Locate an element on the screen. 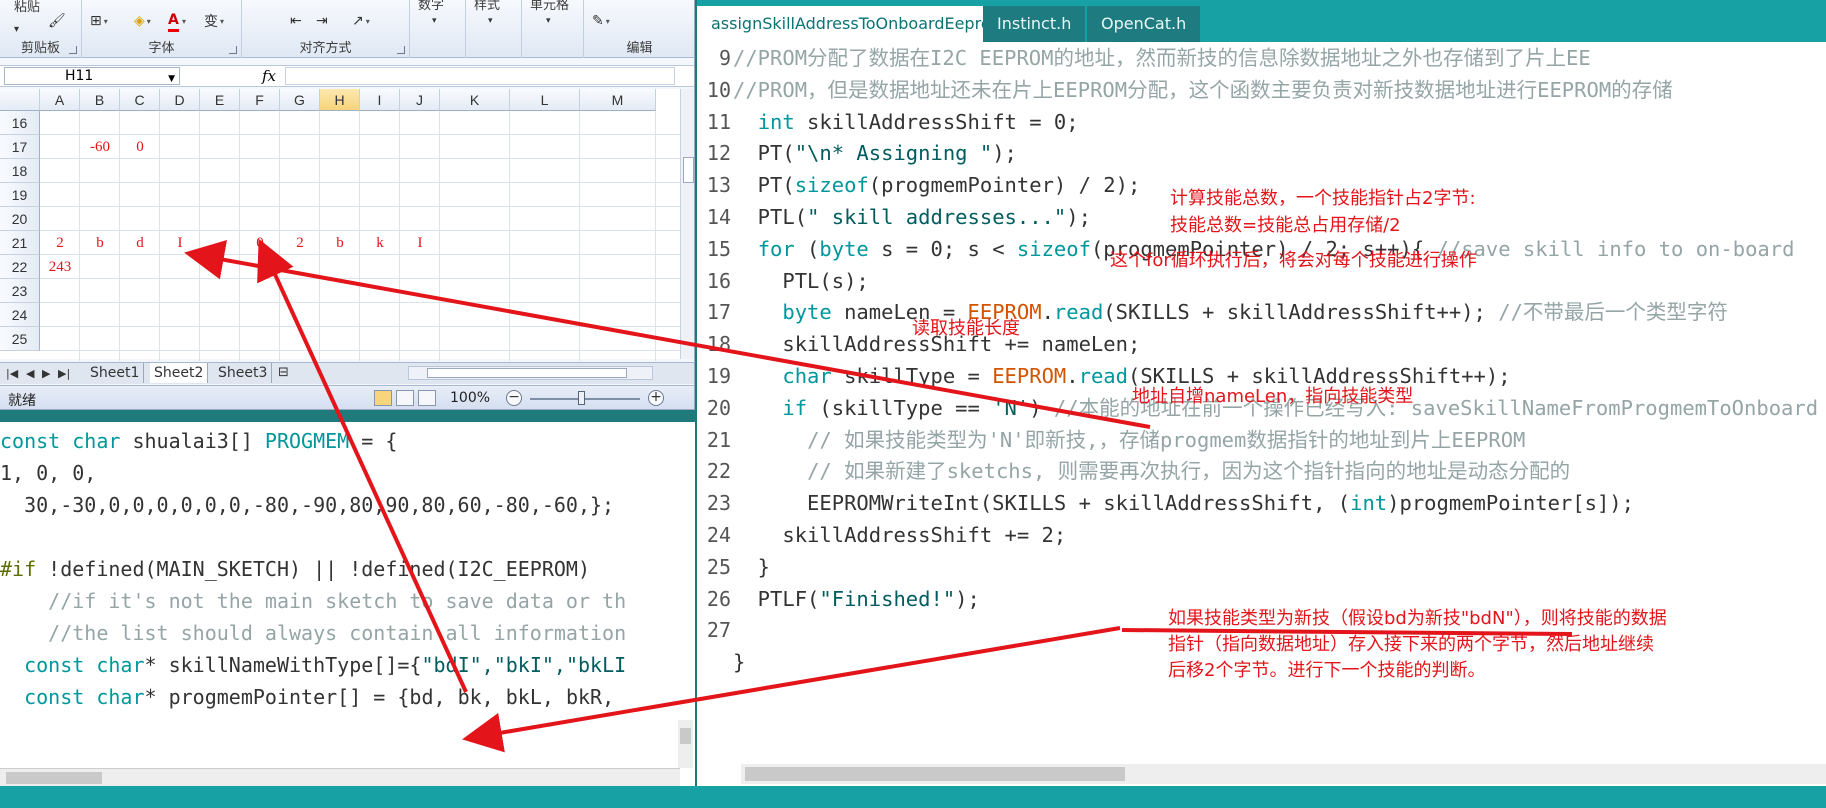 This screenshot has width=1826, height=808. code-line: PTL(" skill addresses..."); is located at coordinates (912, 217).